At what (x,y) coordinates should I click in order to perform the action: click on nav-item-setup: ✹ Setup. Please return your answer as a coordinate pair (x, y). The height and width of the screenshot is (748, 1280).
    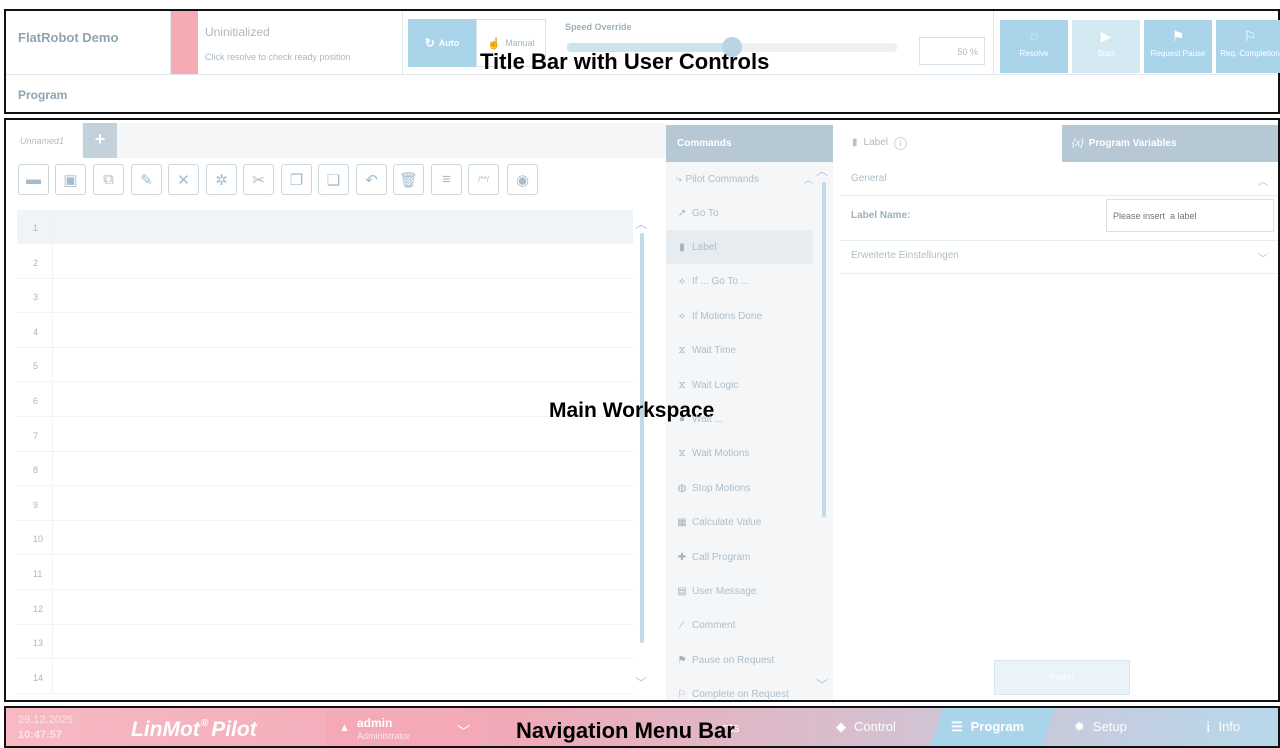
    Looking at the image, I should click on (1100, 727).